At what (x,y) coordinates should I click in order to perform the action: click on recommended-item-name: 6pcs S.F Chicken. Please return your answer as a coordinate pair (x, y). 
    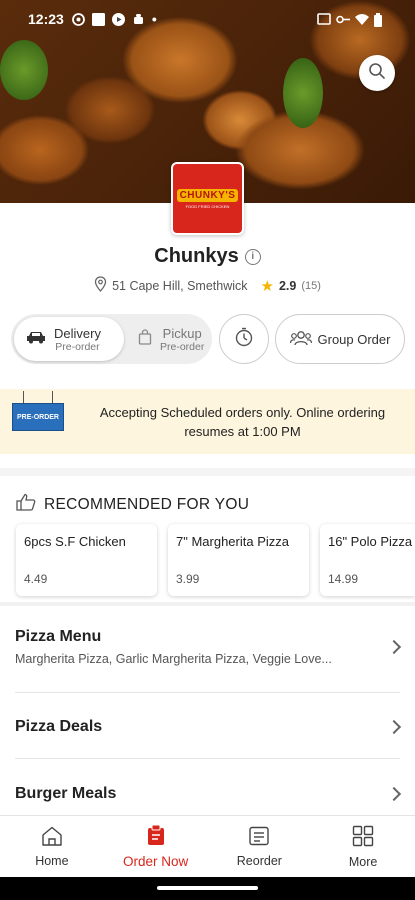
    Looking at the image, I should click on (75, 541).